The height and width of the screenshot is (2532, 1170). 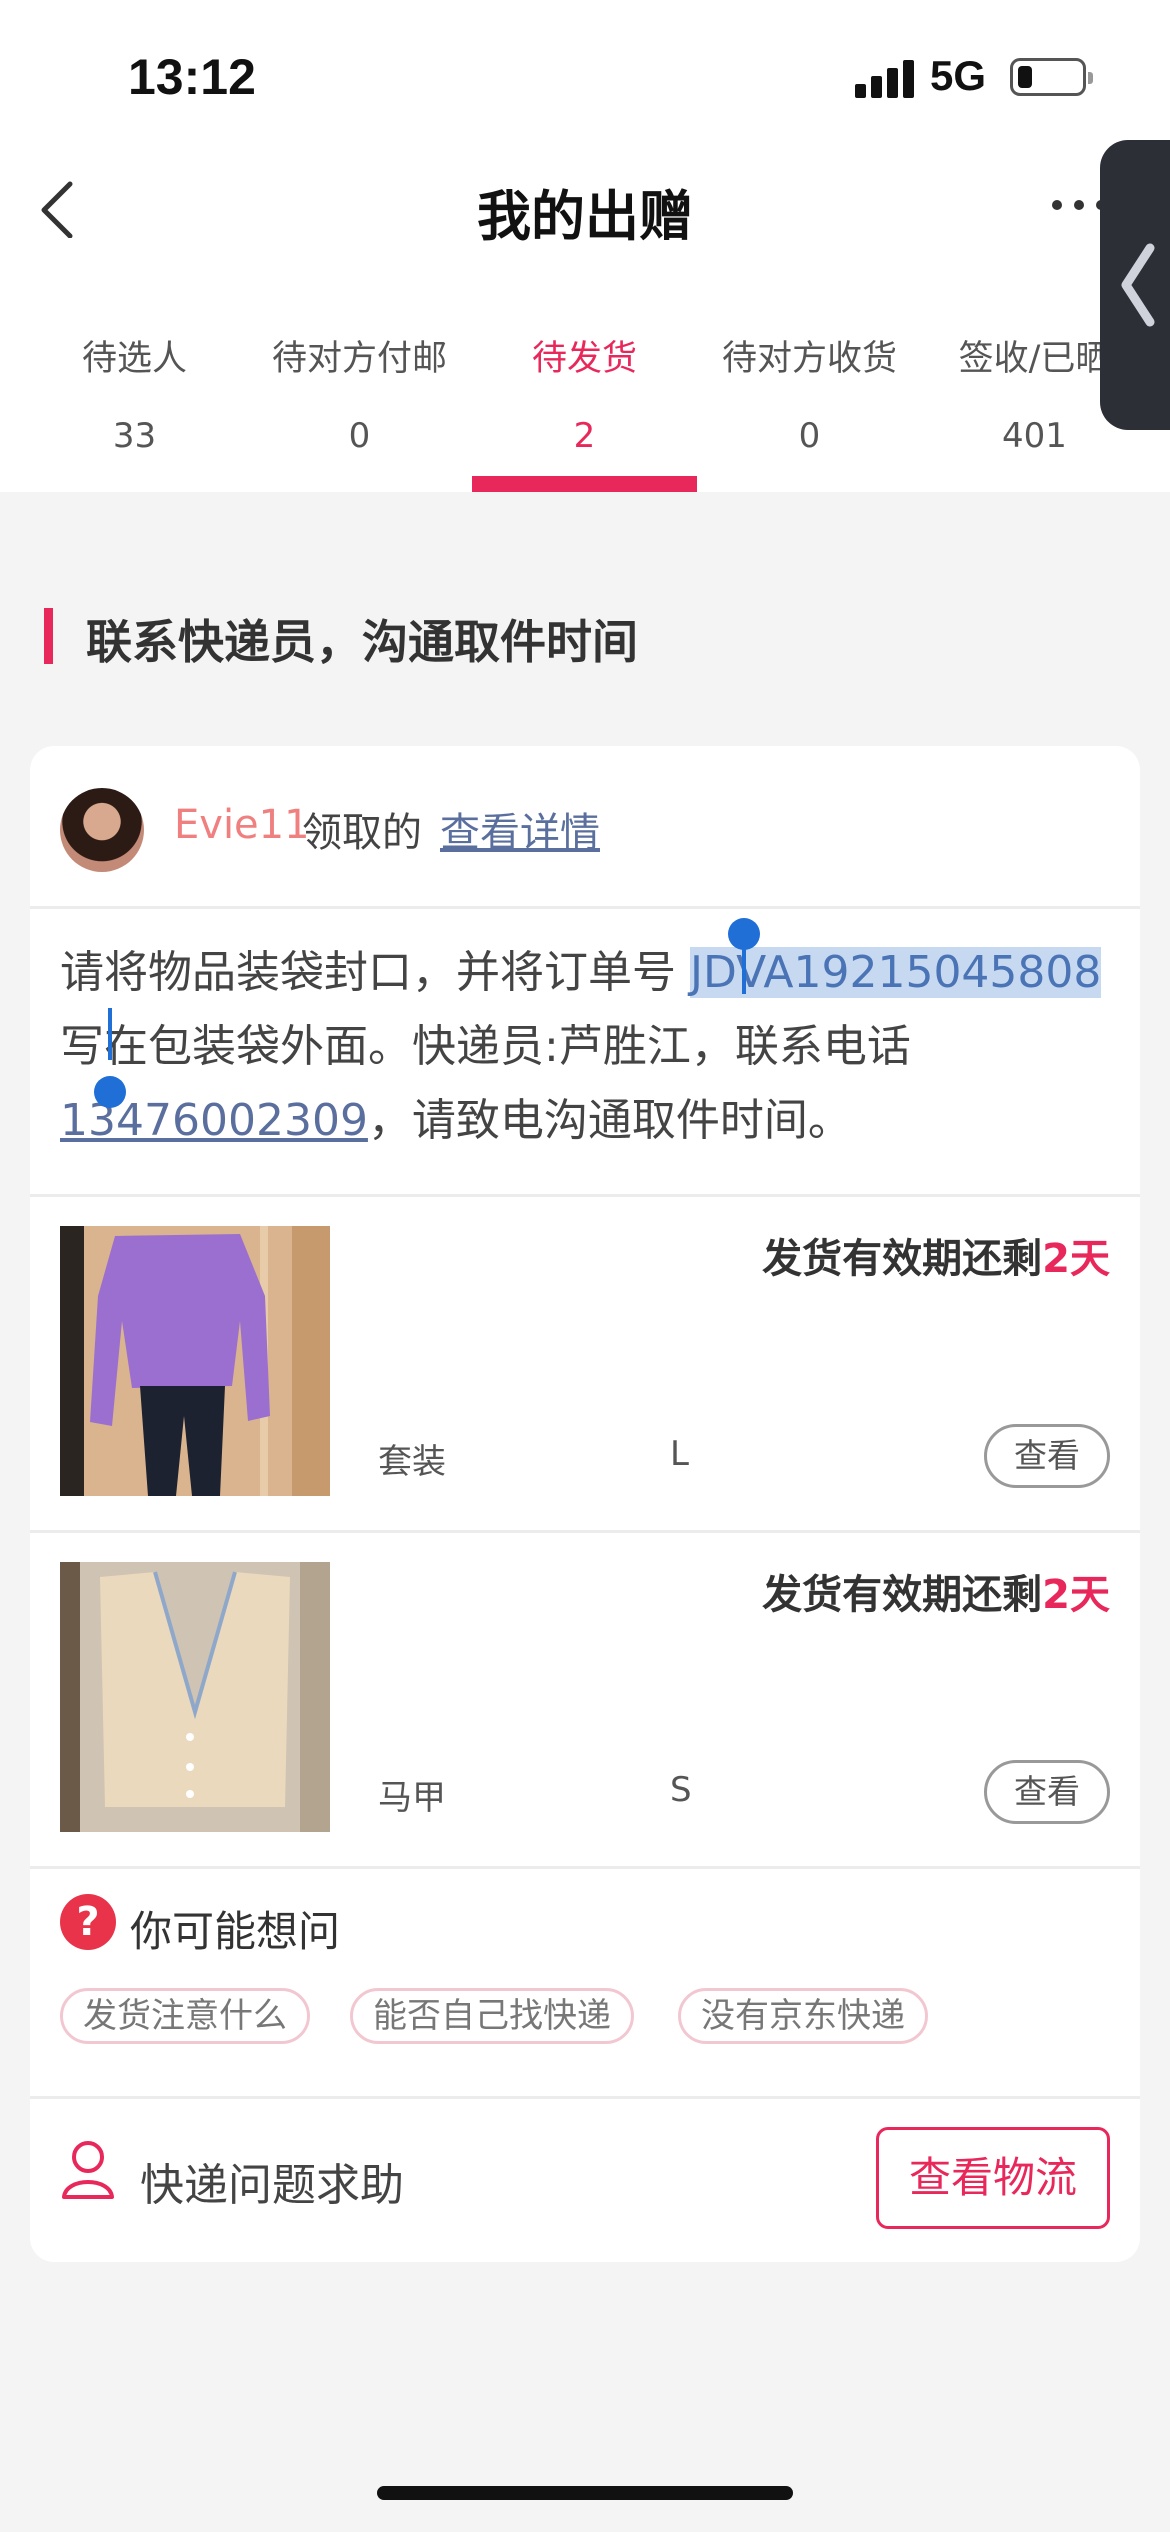 What do you see at coordinates (235, 1931) in the screenshot?
I see `faq-title: 你可能想问` at bounding box center [235, 1931].